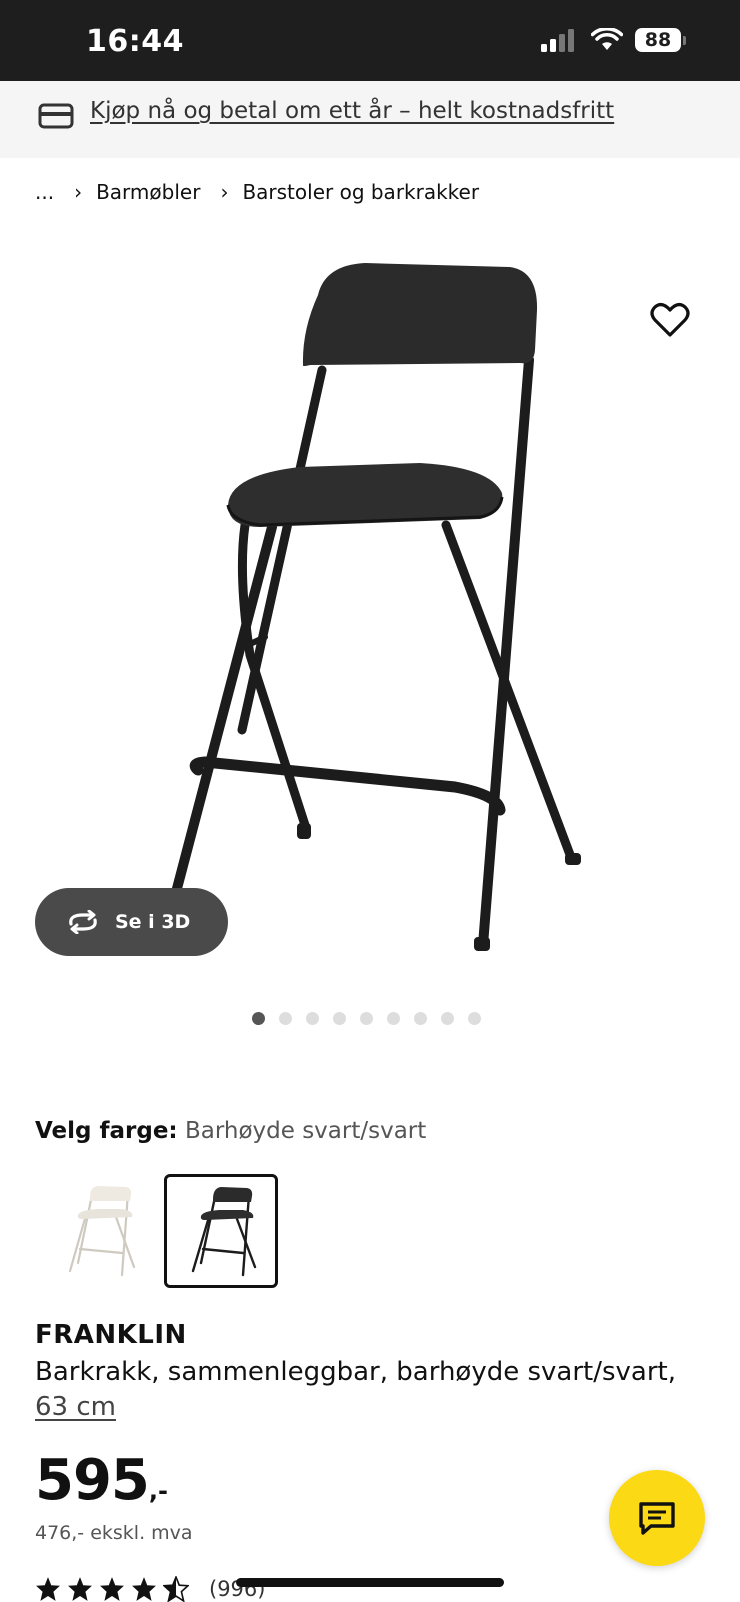 Image resolution: width=740 pixels, height=1602 pixels. I want to click on product-size-link: 63 cm, so click(75, 1407).